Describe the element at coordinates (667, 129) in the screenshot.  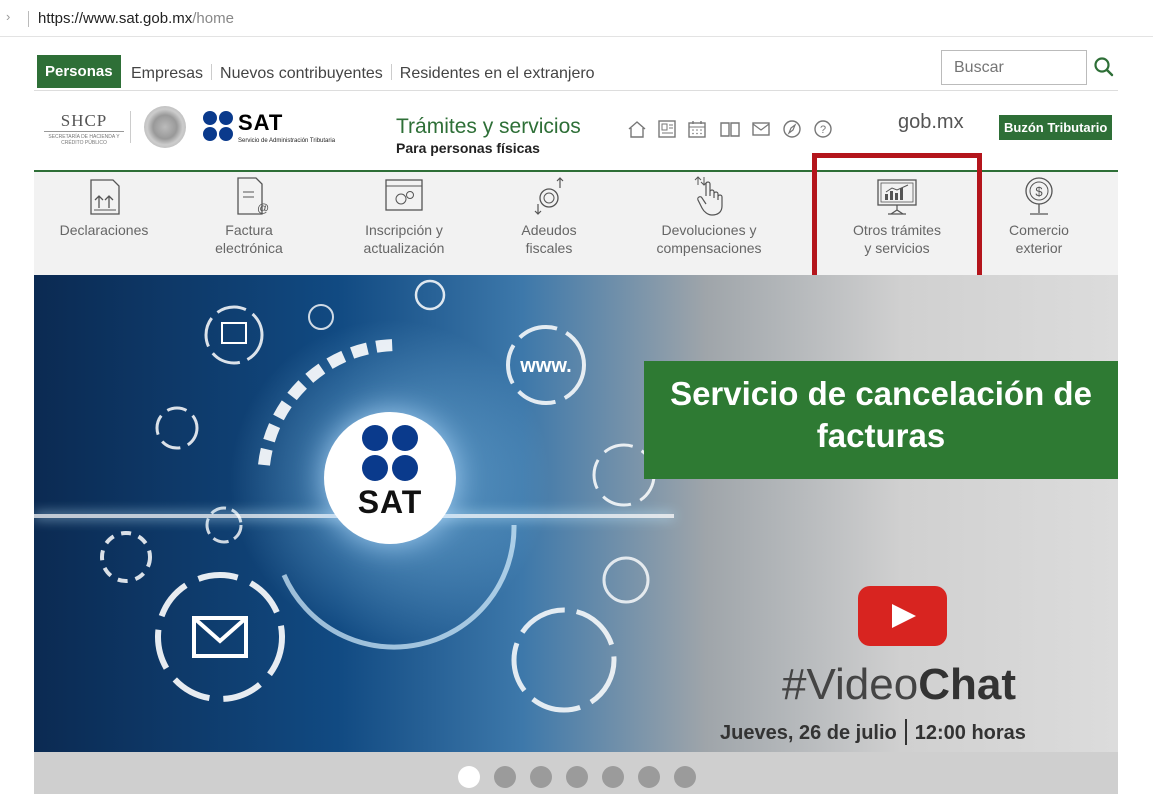
I see `document-icon` at that location.